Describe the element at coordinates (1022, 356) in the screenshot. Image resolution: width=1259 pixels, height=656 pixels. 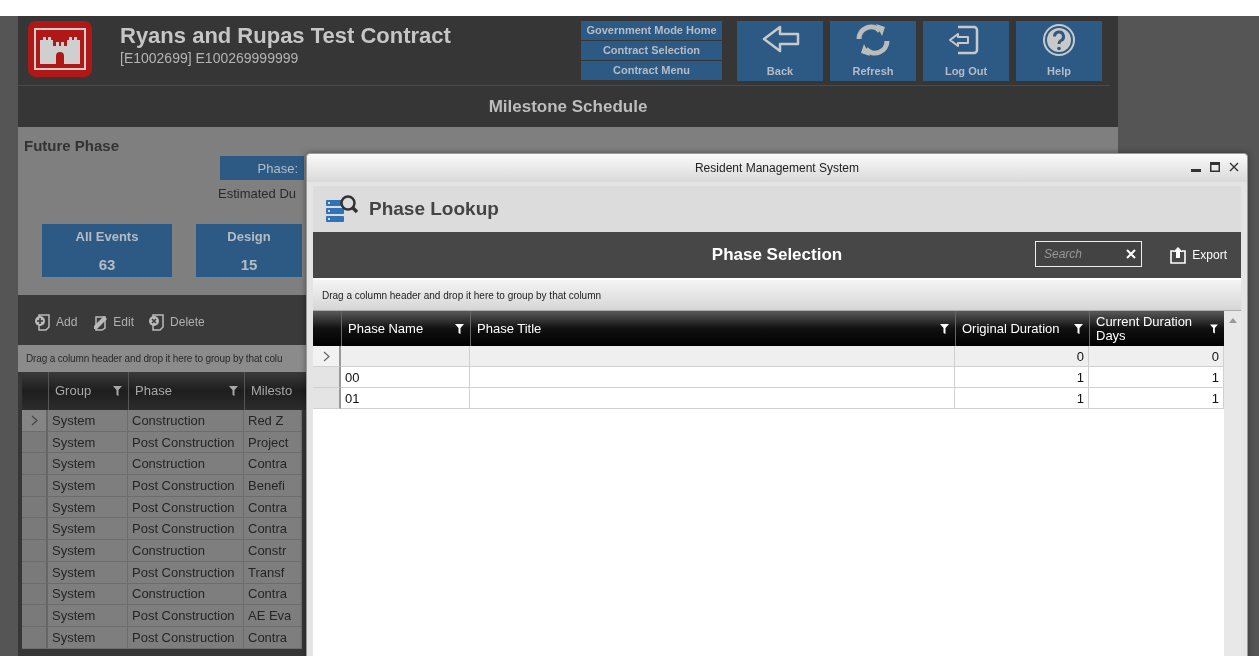
I see `table-cell: 0` at that location.